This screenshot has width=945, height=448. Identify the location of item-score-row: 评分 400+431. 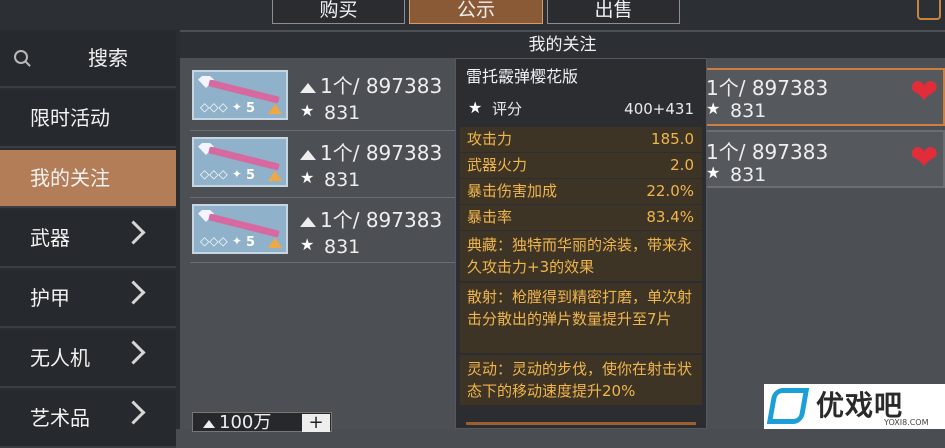
(581, 108).